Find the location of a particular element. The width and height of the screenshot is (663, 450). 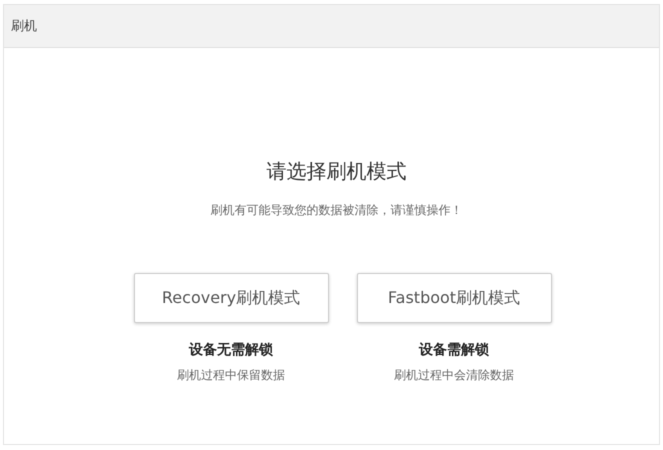

warning-text: 刷机有可能导致您的数据被清除，请谨慎操作！ is located at coordinates (336, 210).